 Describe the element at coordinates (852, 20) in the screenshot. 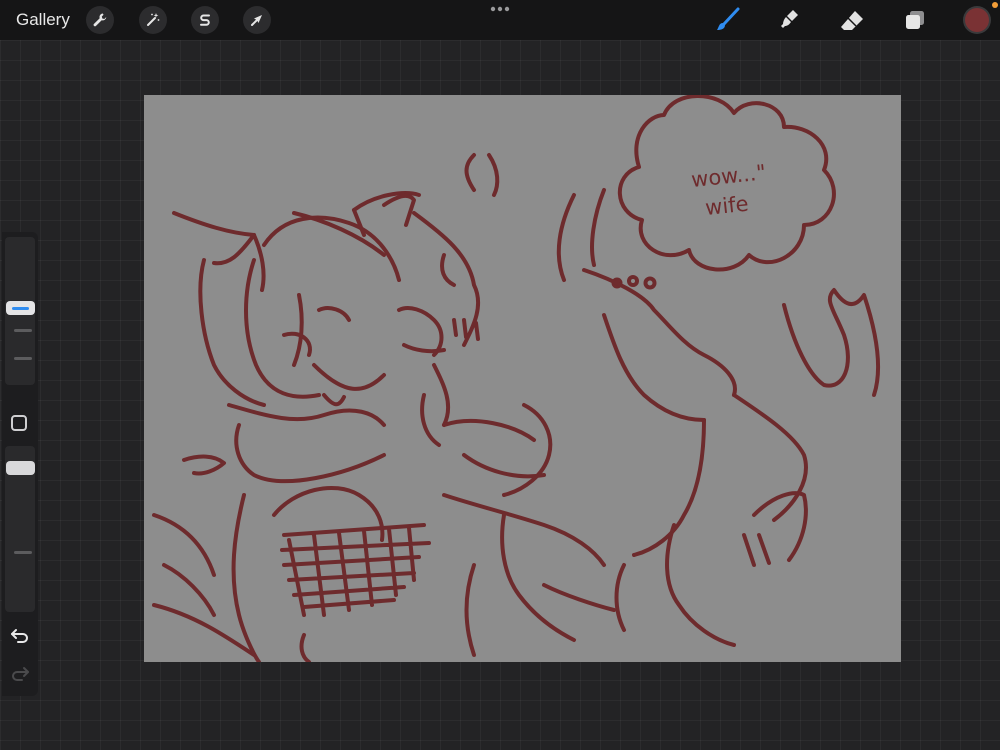

I see `eraser-icon` at that location.